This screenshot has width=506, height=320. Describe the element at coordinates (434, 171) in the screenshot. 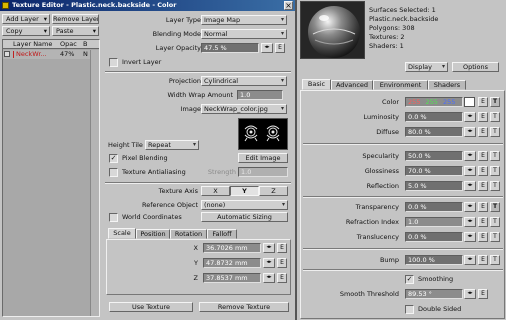

I see `glossiness-field: 70.0 %` at that location.